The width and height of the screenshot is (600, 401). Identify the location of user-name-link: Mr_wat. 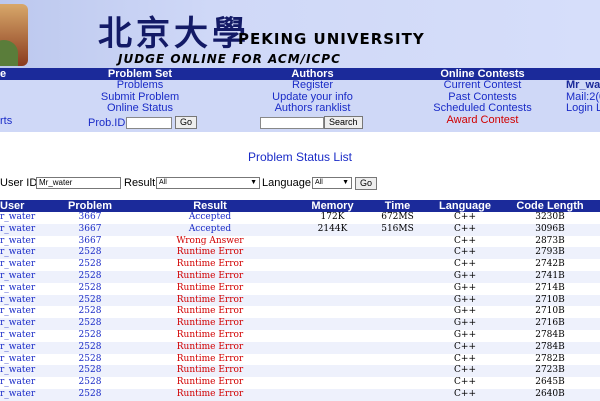
(583, 85).